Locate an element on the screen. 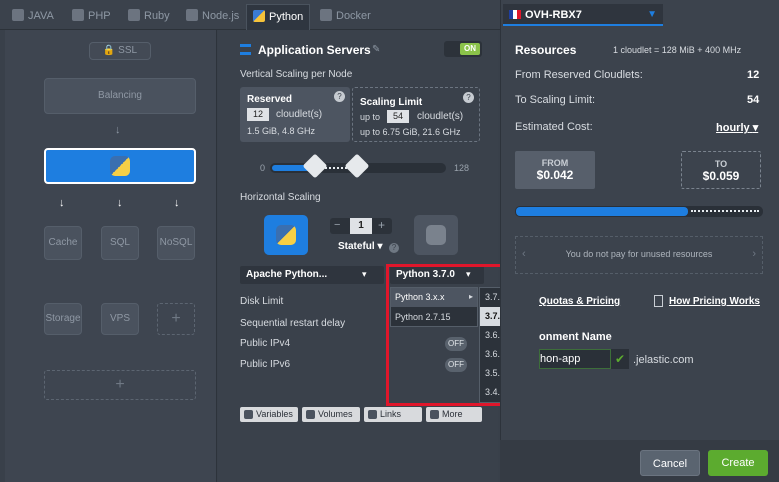 This screenshot has height=482, width=779. reserved-handle is located at coordinates (315, 166).